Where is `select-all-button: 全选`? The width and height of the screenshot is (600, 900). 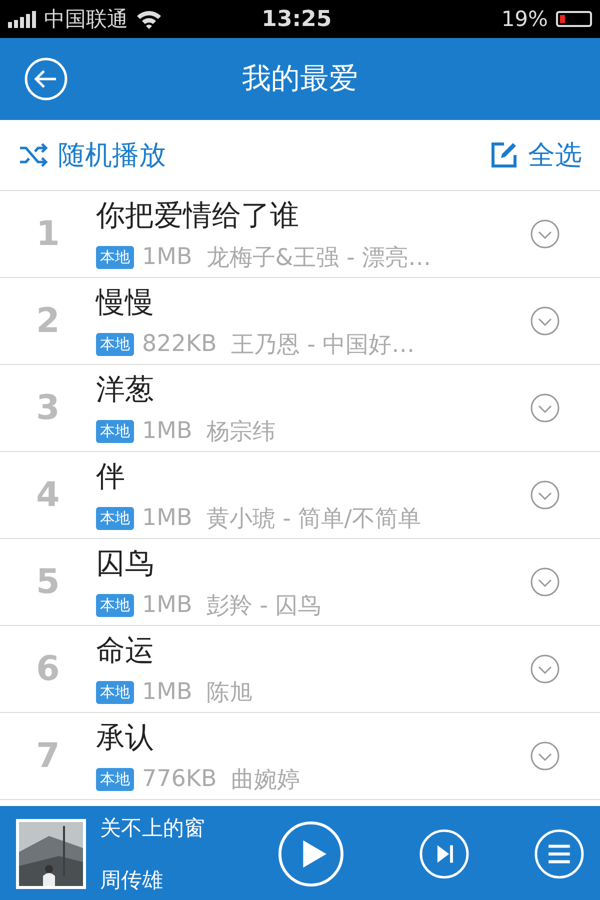 select-all-button: 全选 is located at coordinates (536, 155).